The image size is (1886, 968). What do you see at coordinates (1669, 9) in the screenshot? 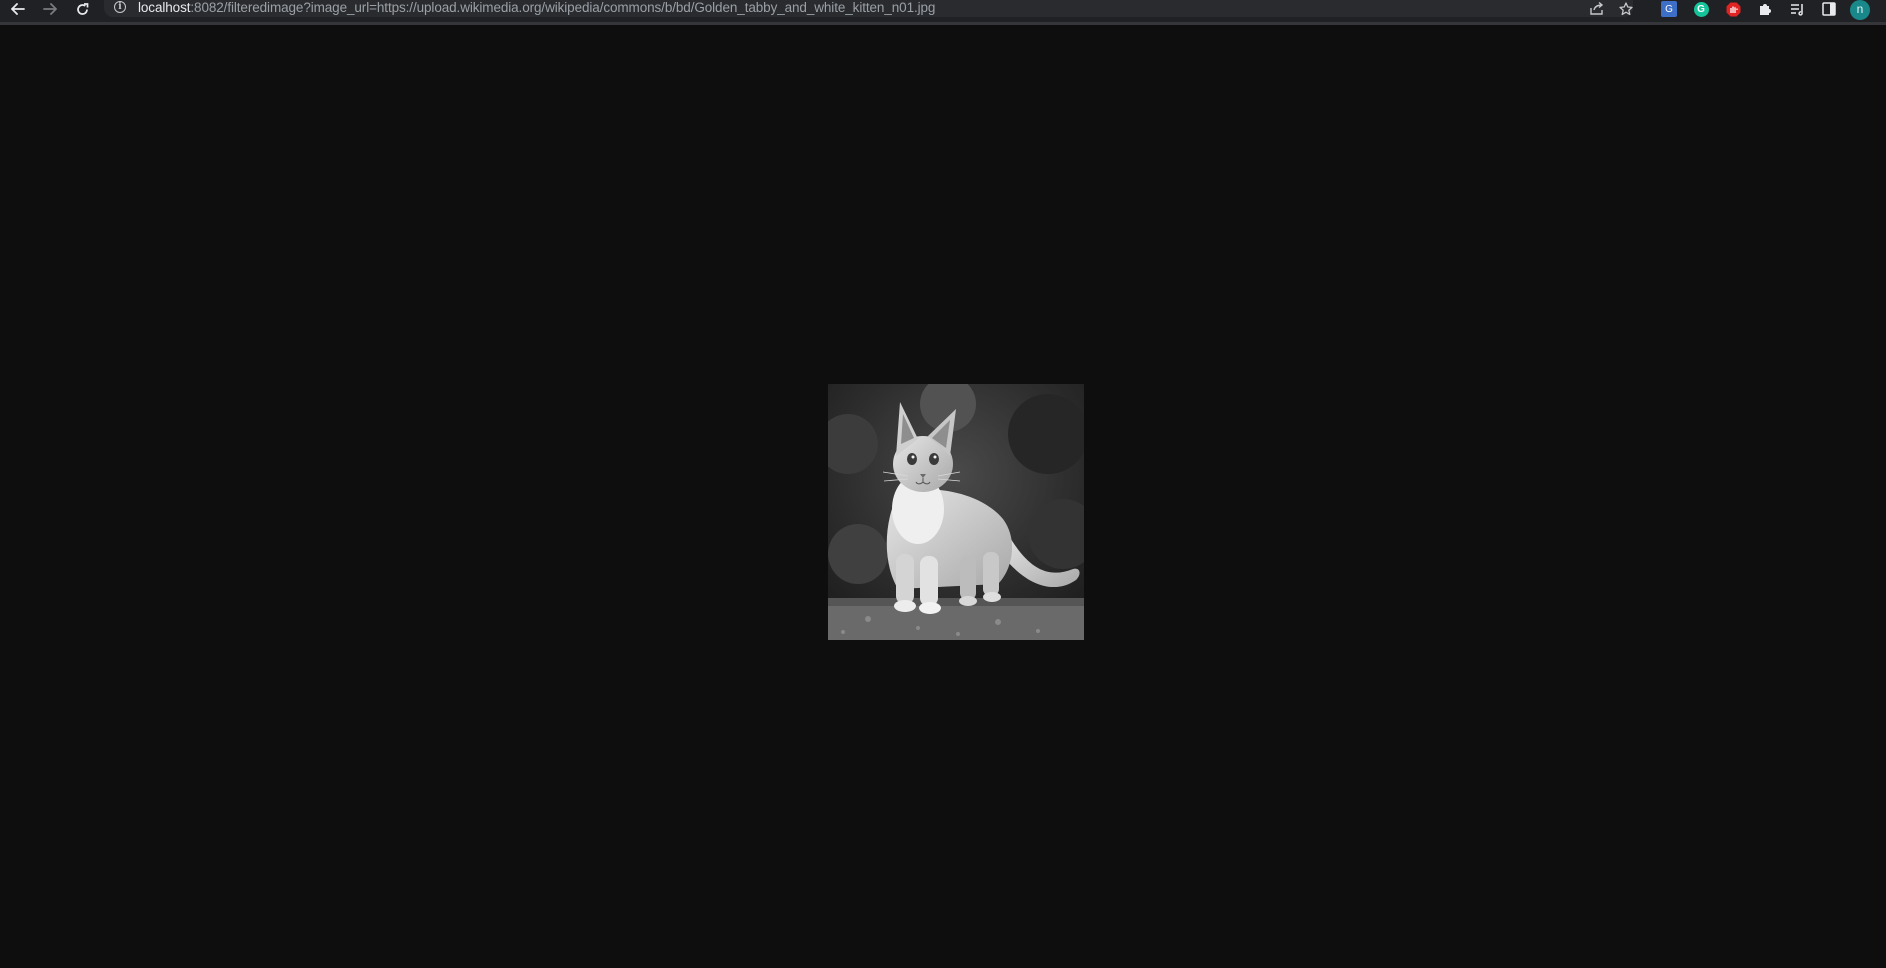
I see `google-translate-icon: G` at bounding box center [1669, 9].